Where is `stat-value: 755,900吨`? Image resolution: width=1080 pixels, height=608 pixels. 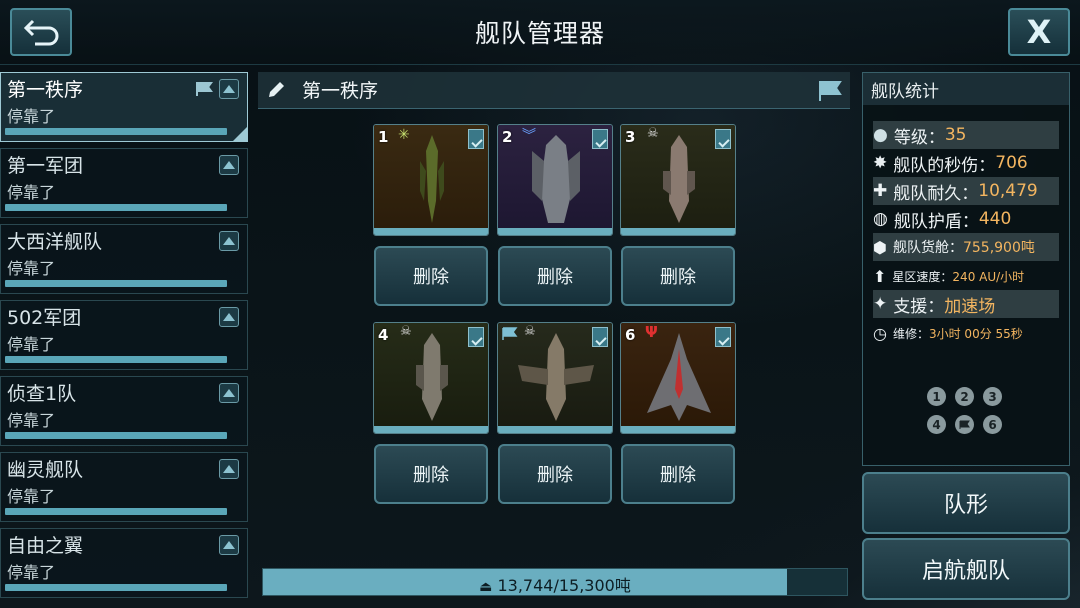
stat-value: 755,900吨 is located at coordinates (998, 248).